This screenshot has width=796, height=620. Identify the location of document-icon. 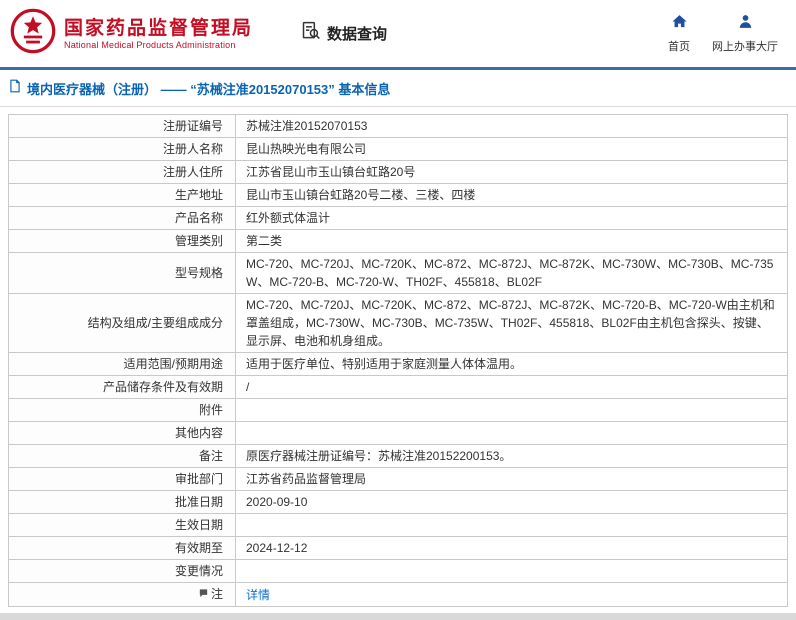
(15, 88).